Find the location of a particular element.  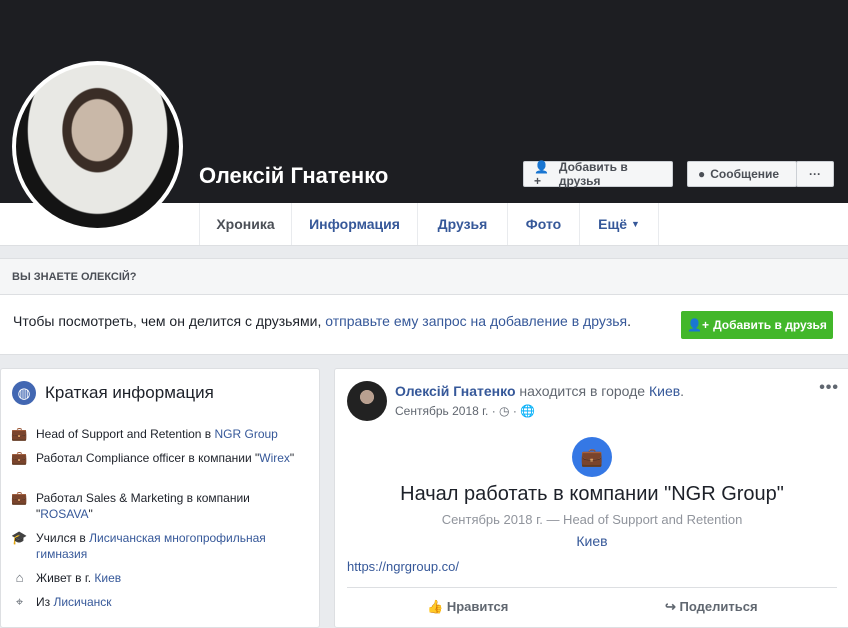

post-author: Олексій Гнатенко is located at coordinates (455, 391).